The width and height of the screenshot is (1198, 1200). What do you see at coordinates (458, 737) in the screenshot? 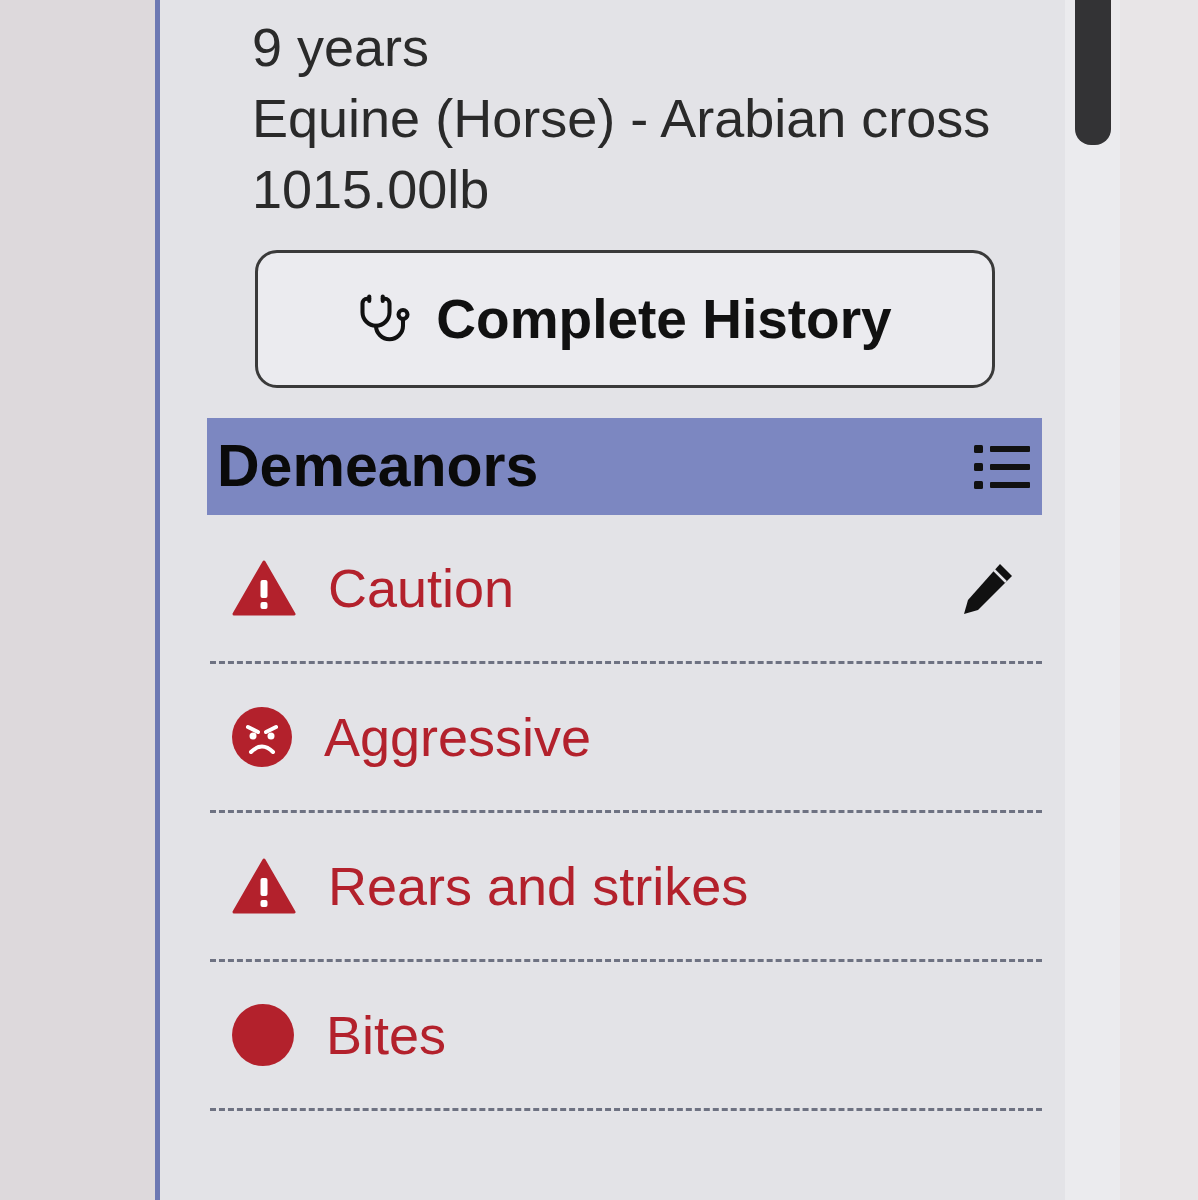
I see `demeanor-label: Aggressive` at bounding box center [458, 737].